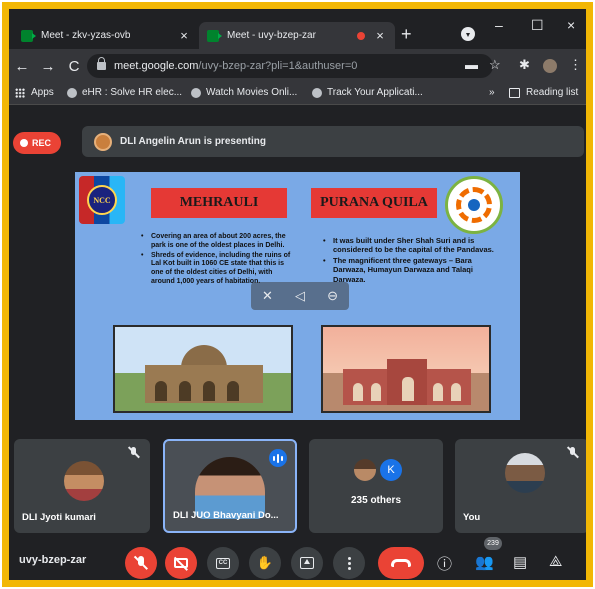  Describe the element at coordinates (514, 92) in the screenshot. I see `reading-list-icon` at that location.